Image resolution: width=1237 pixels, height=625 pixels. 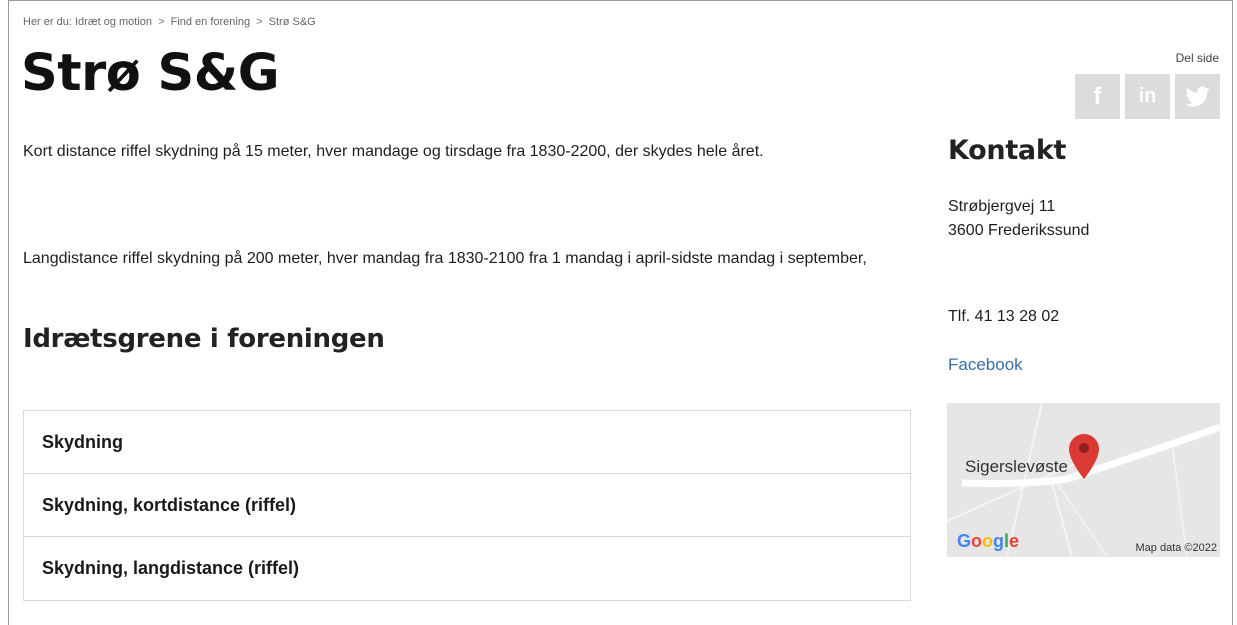 I want to click on facebook-link: Facebook, so click(x=985, y=365).